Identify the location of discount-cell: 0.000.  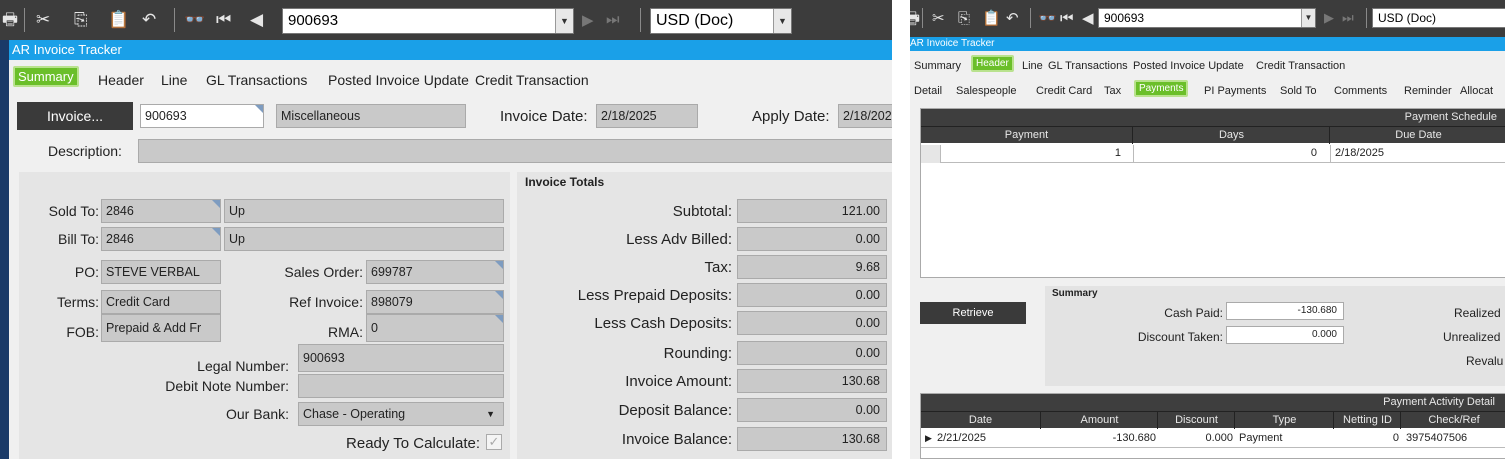
(1219, 438).